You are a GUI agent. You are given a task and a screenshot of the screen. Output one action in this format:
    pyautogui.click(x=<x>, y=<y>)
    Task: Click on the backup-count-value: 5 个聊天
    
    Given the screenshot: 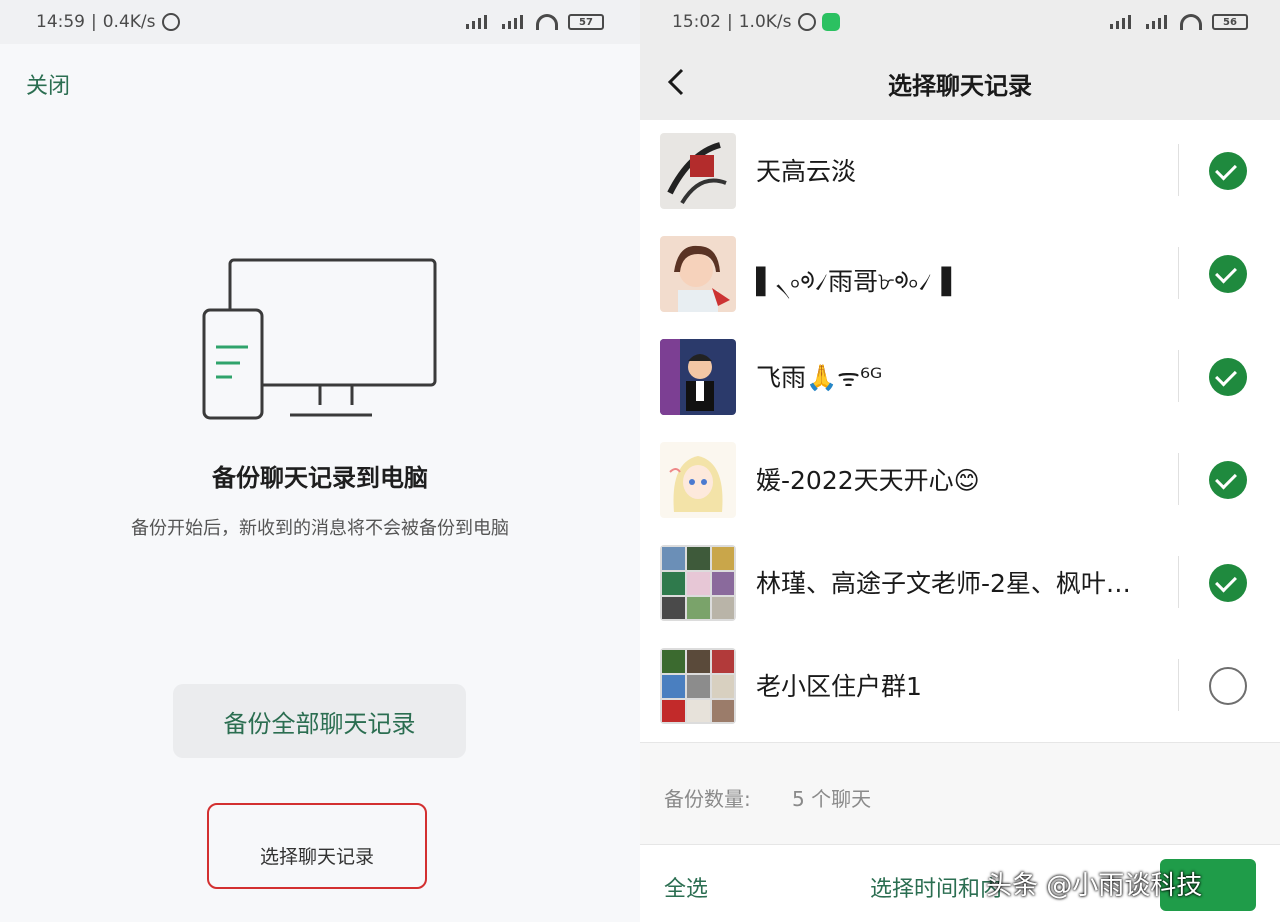 What is the action you would take?
    pyautogui.click(x=832, y=799)
    